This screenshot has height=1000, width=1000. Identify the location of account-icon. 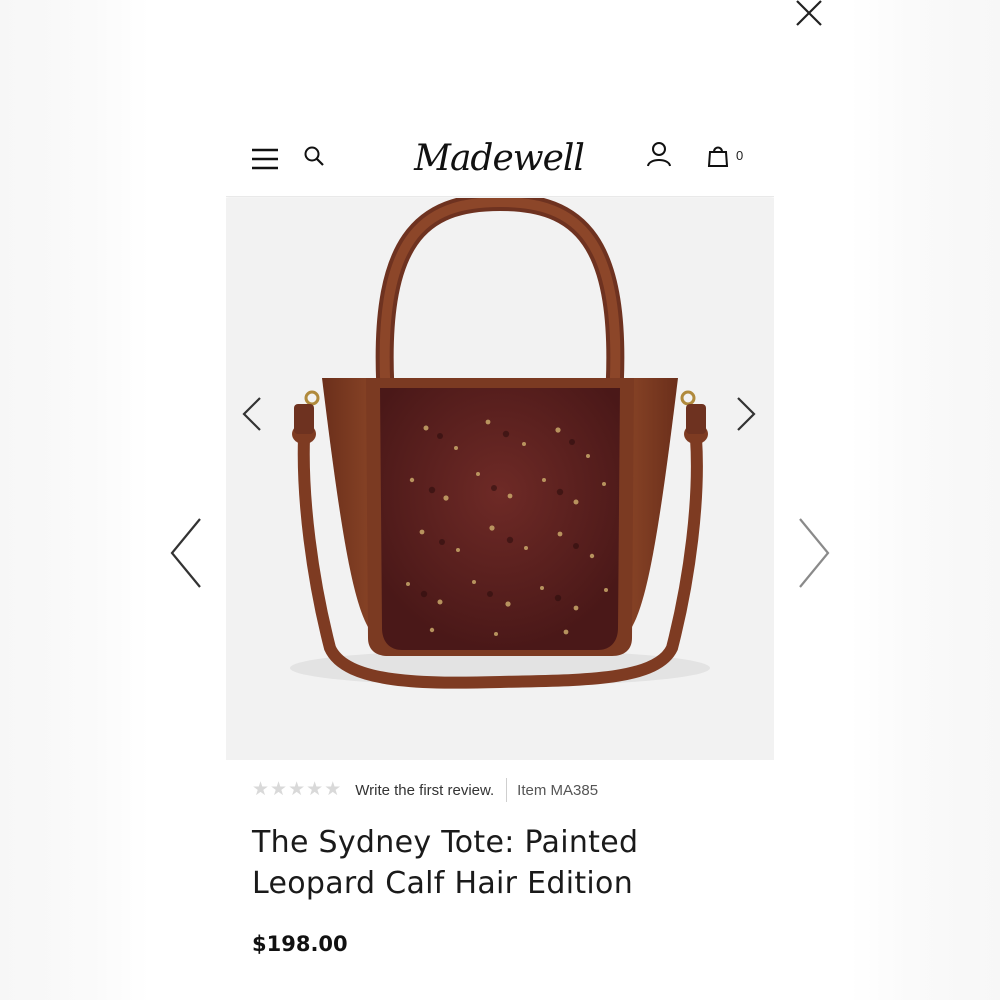
(659, 154).